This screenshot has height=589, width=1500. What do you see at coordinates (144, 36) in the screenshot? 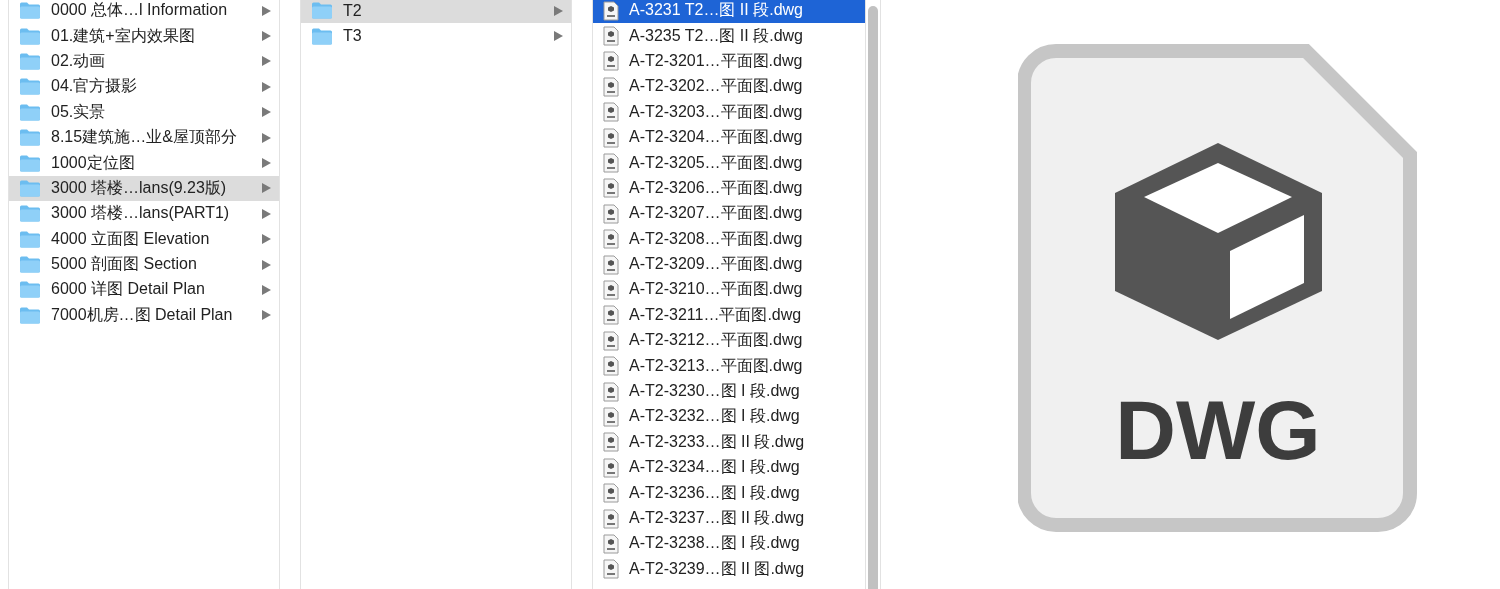
I see `folder-item: 01.建筑+室内效果图` at bounding box center [144, 36].